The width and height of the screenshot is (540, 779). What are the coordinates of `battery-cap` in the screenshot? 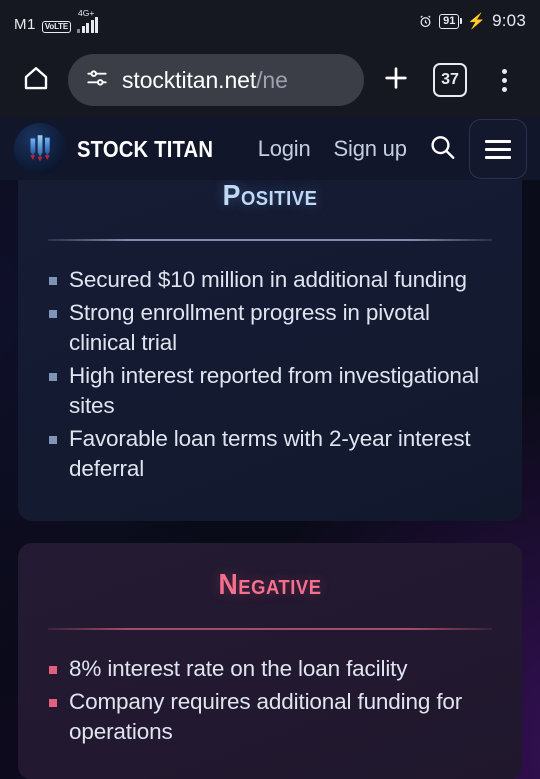 It's located at (461, 21).